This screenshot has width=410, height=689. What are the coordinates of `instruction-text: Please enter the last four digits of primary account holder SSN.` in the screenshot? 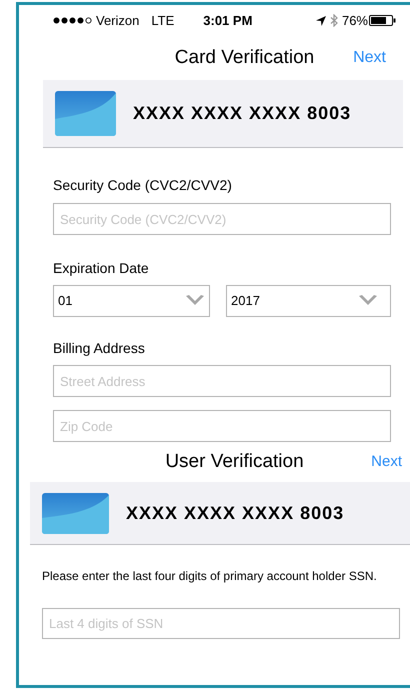 It's located at (210, 576).